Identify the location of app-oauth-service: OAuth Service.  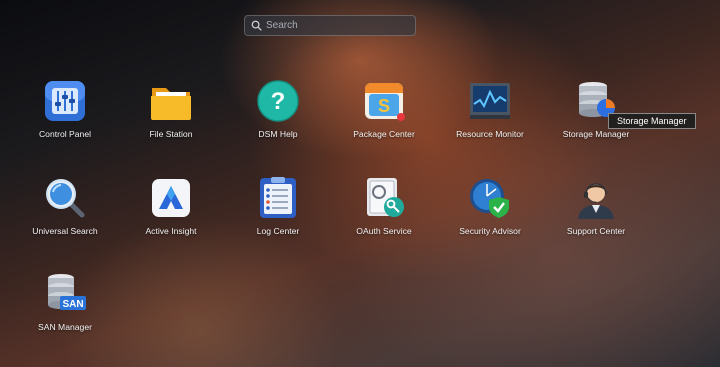
(384, 217).